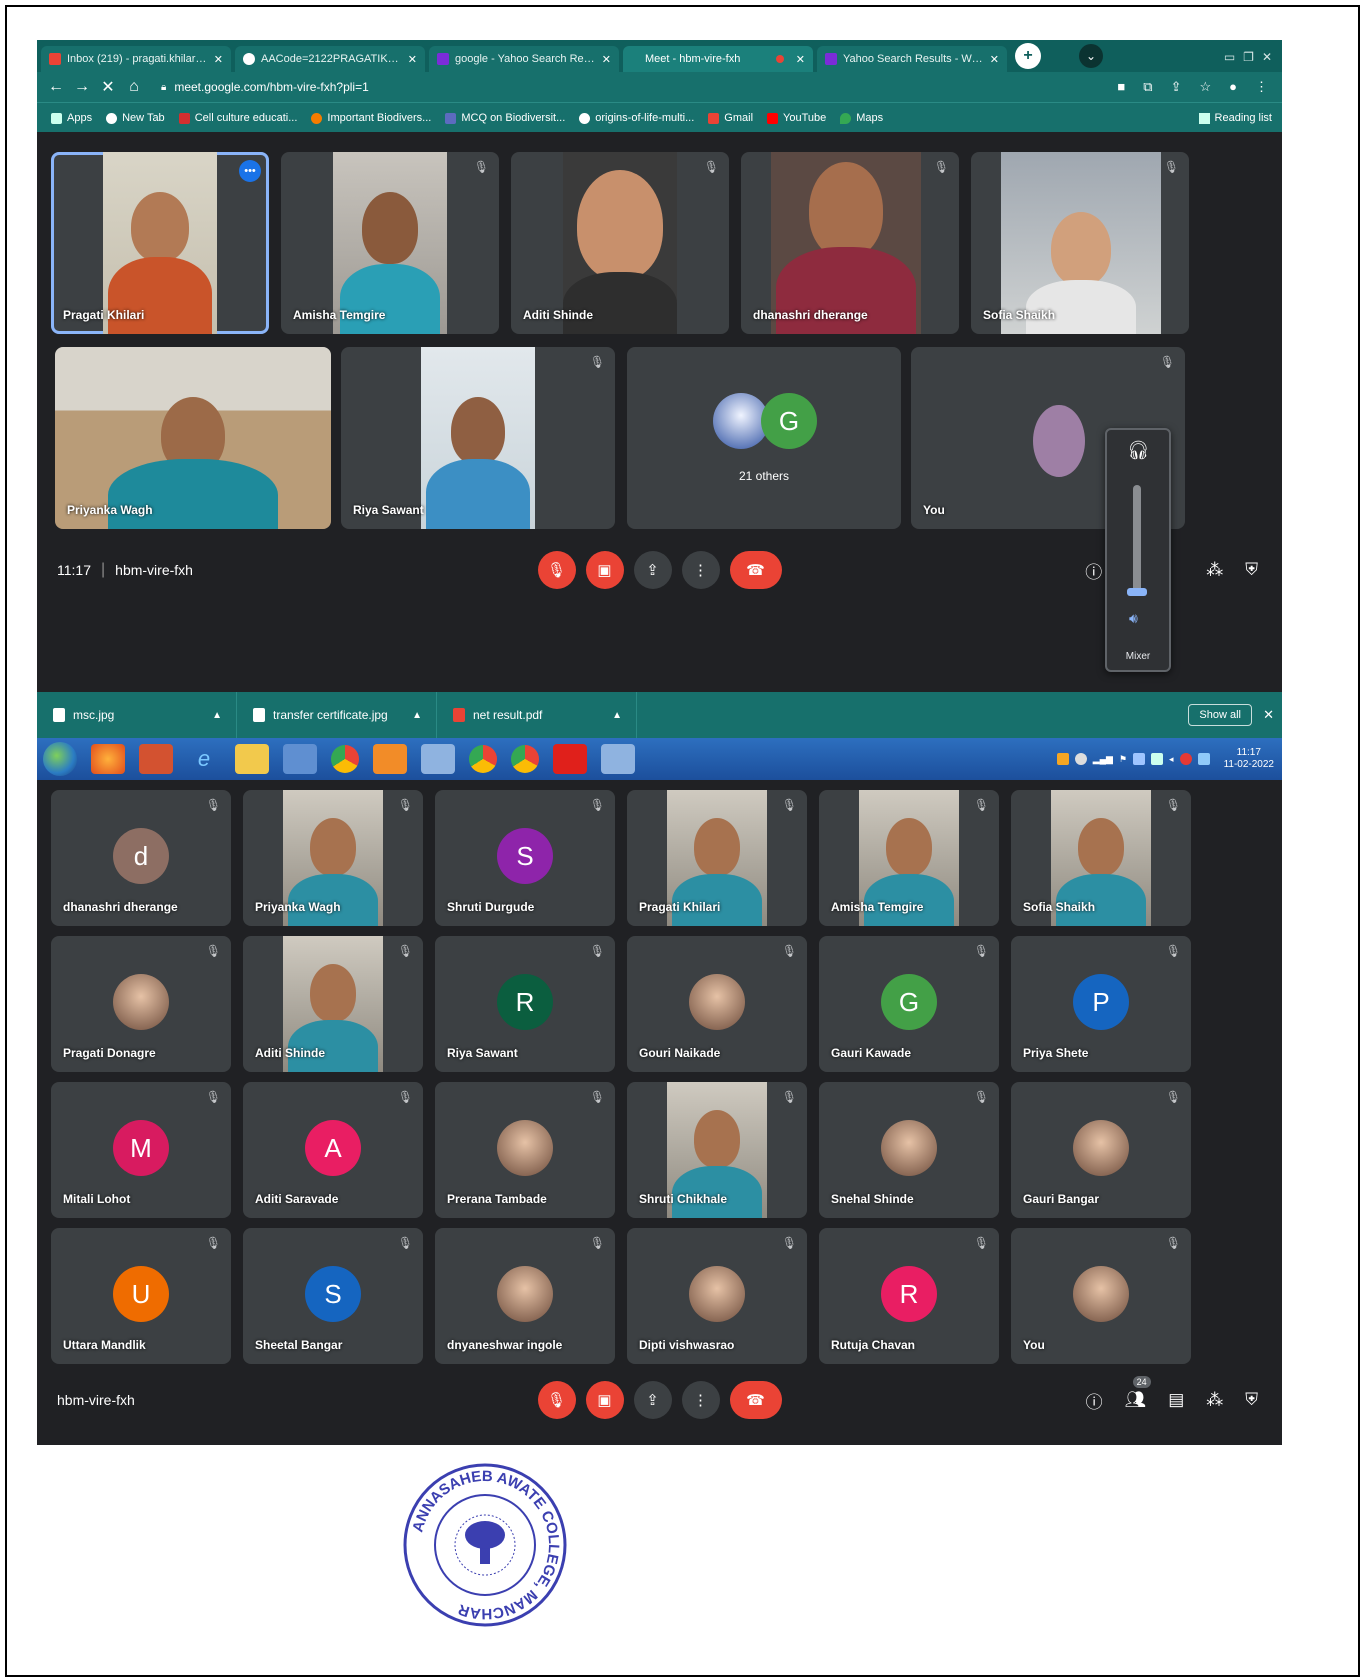 The width and height of the screenshot is (1369, 1680). I want to click on close-downloads-icon: ✕, so click(1268, 715).